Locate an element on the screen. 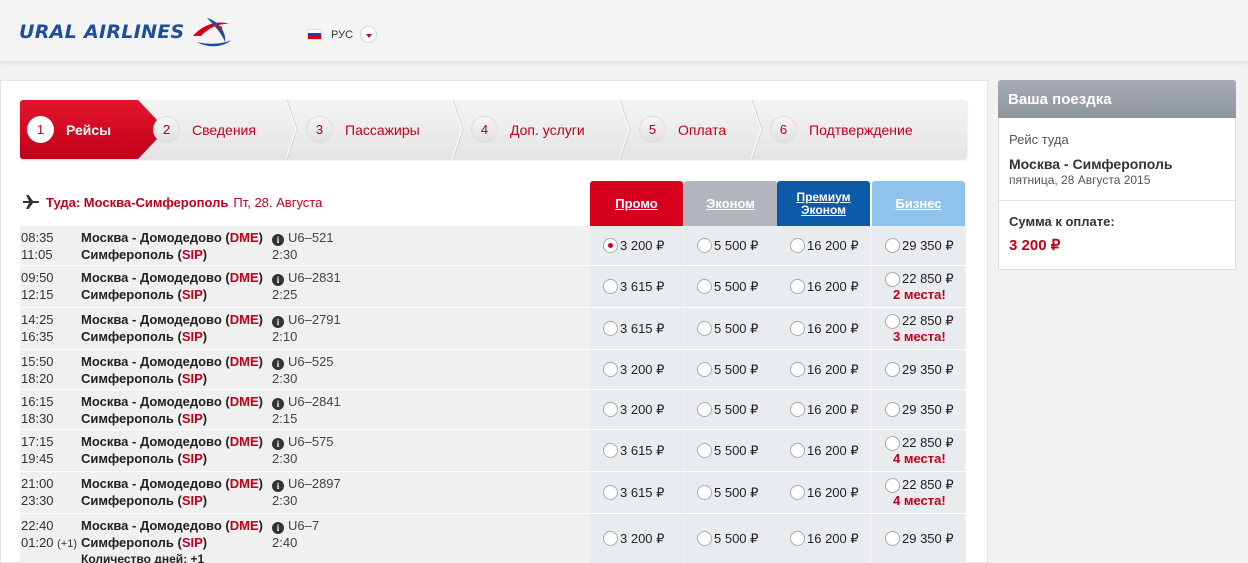 This screenshot has width=1248, height=563. fare-cell-business: 22 850 ₽3 места! is located at coordinates (918, 328).